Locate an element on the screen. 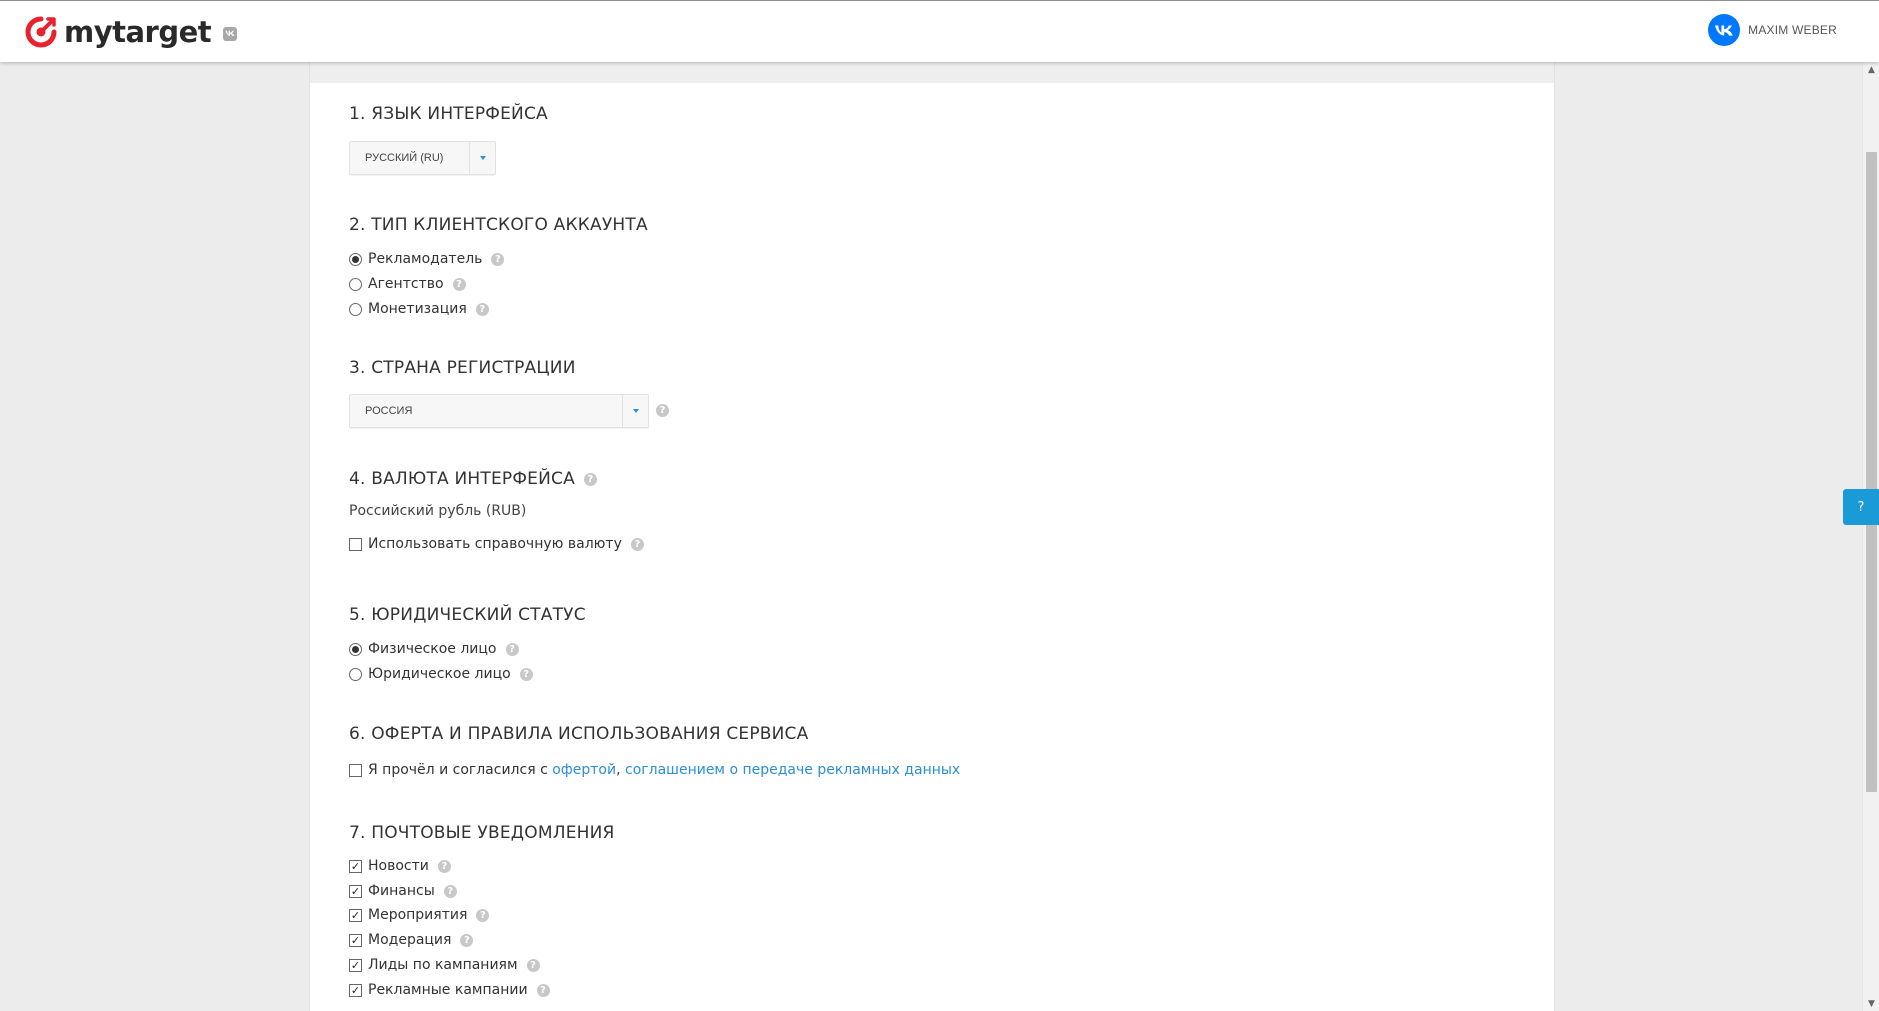  checkbox-leads-label: Лиды по кампаниям is located at coordinates (443, 965).